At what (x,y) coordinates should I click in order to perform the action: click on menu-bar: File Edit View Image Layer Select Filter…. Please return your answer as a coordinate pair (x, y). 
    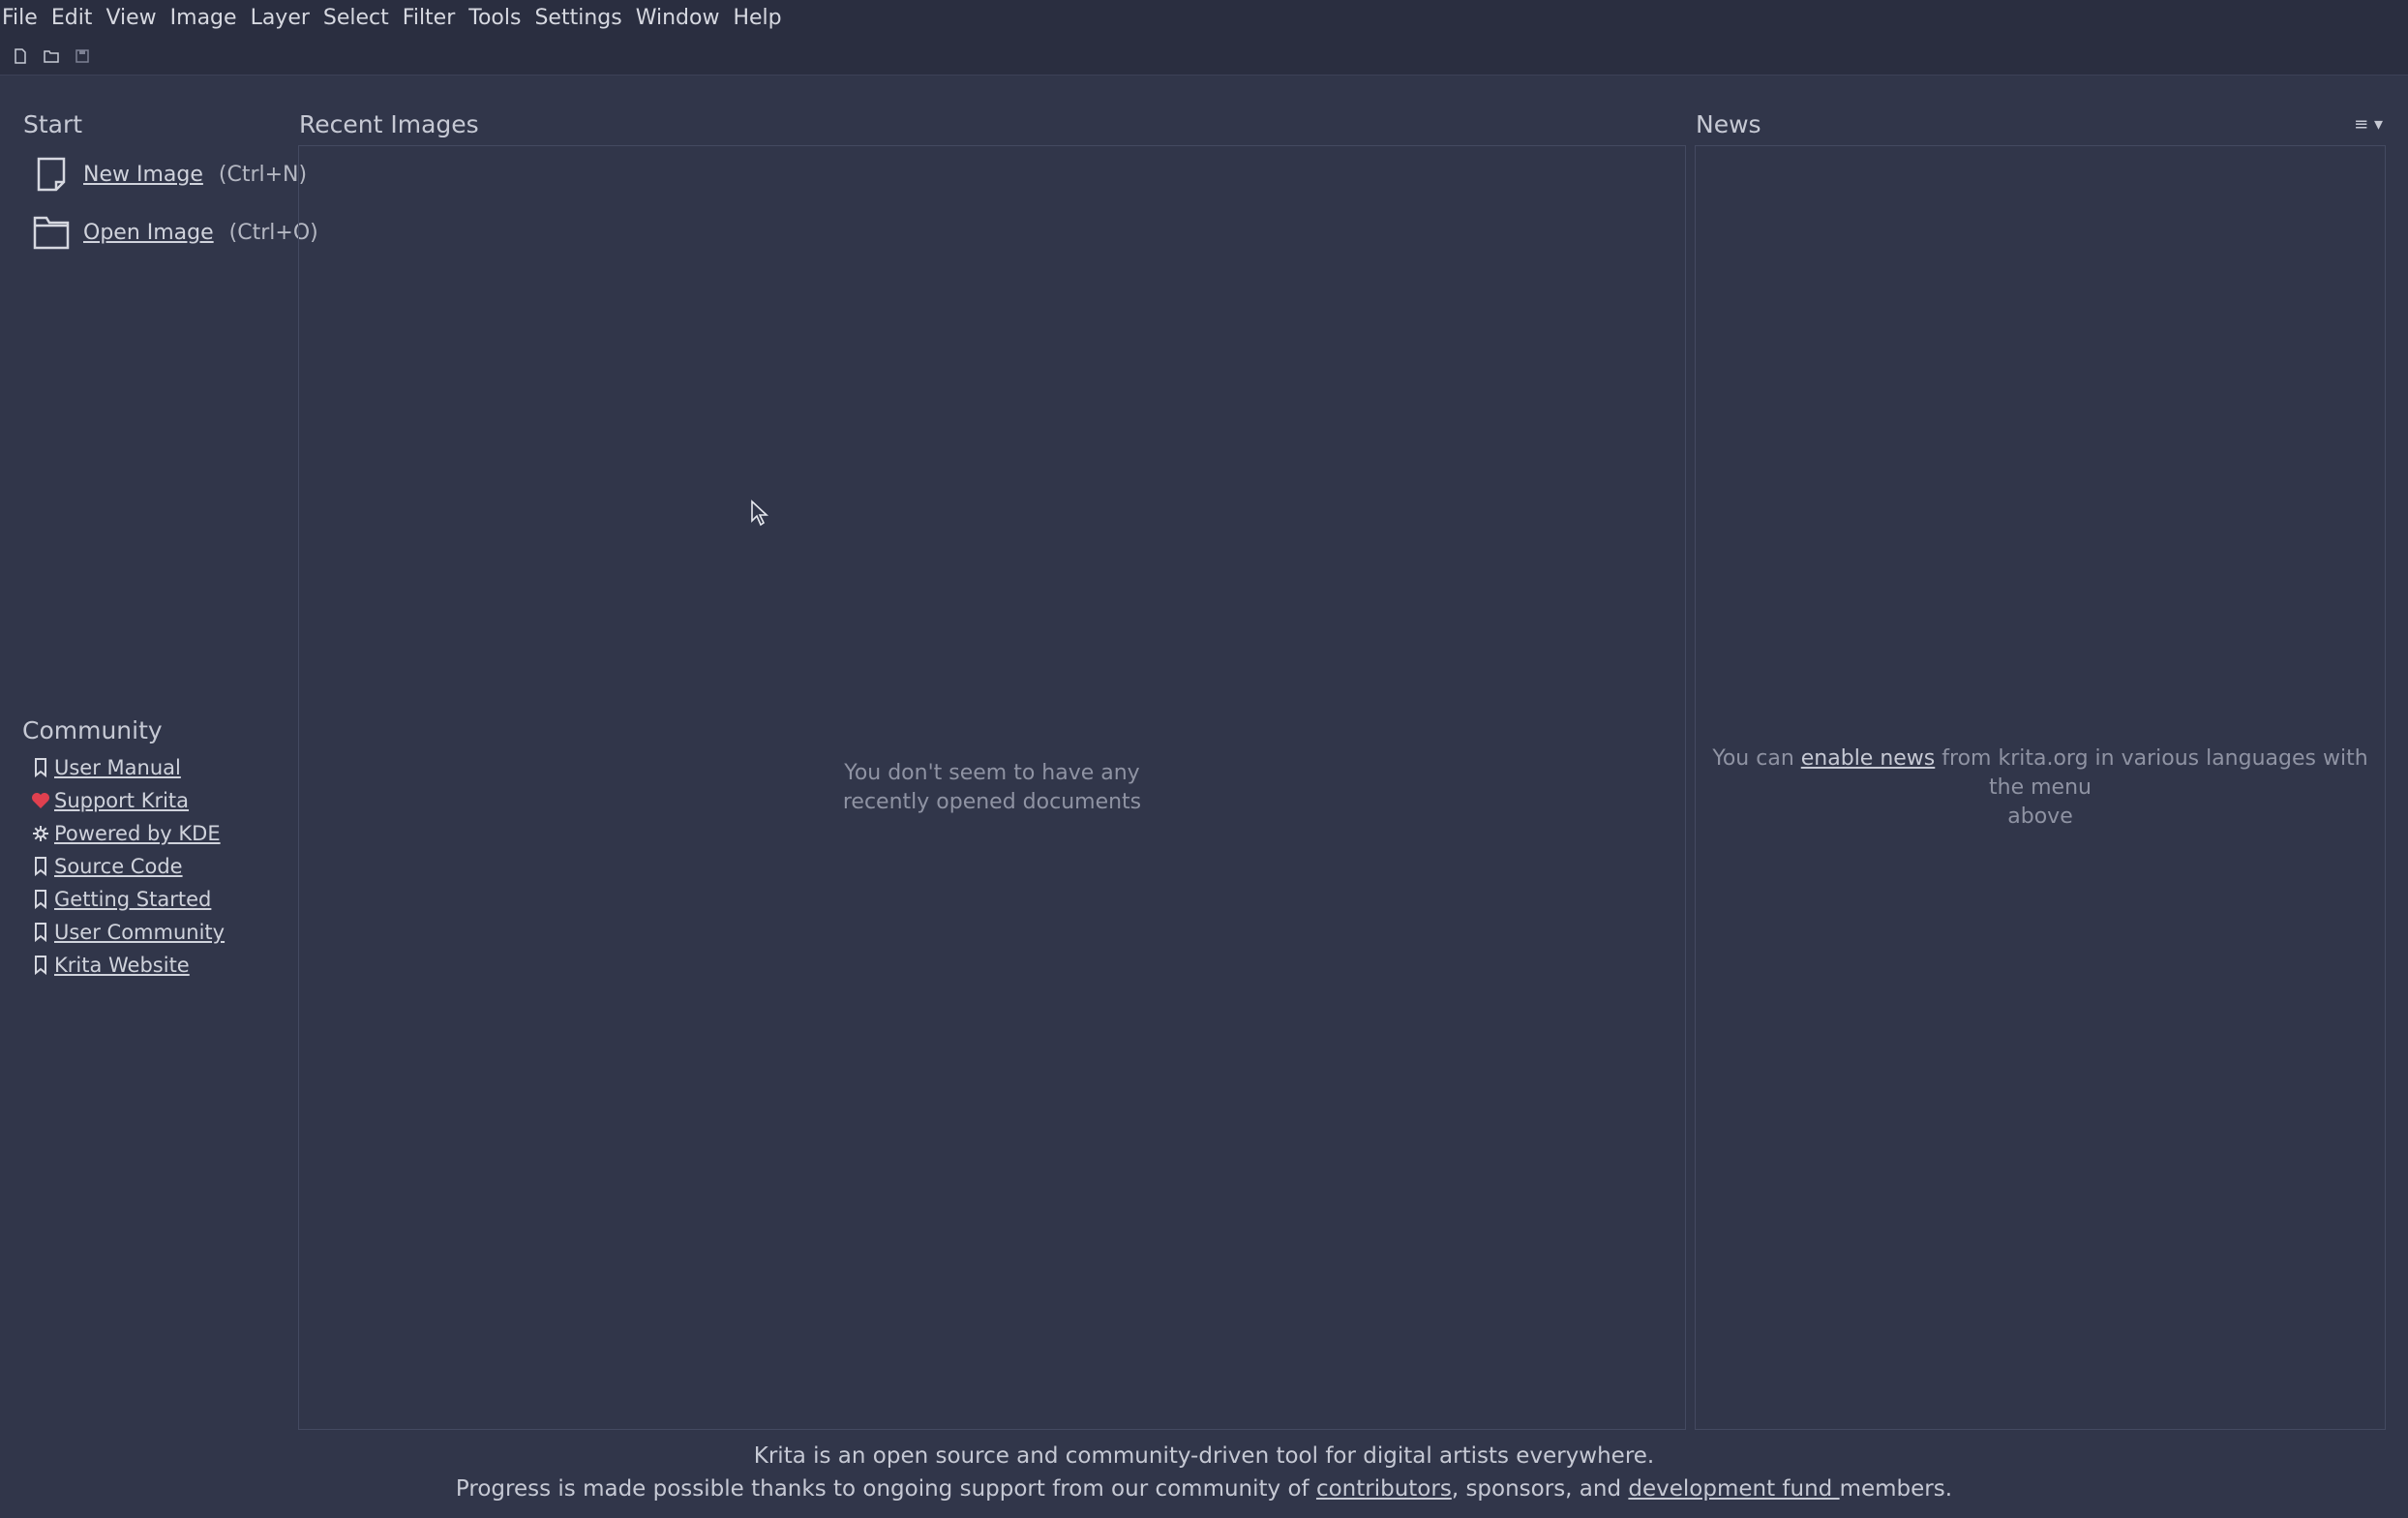
    Looking at the image, I should click on (1204, 19).